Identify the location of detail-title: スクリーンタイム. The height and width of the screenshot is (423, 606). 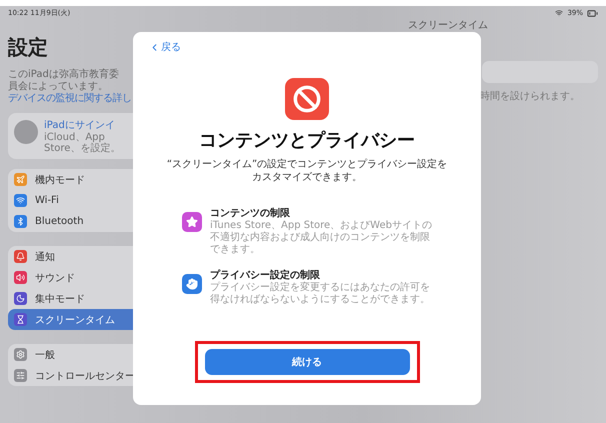
(448, 25).